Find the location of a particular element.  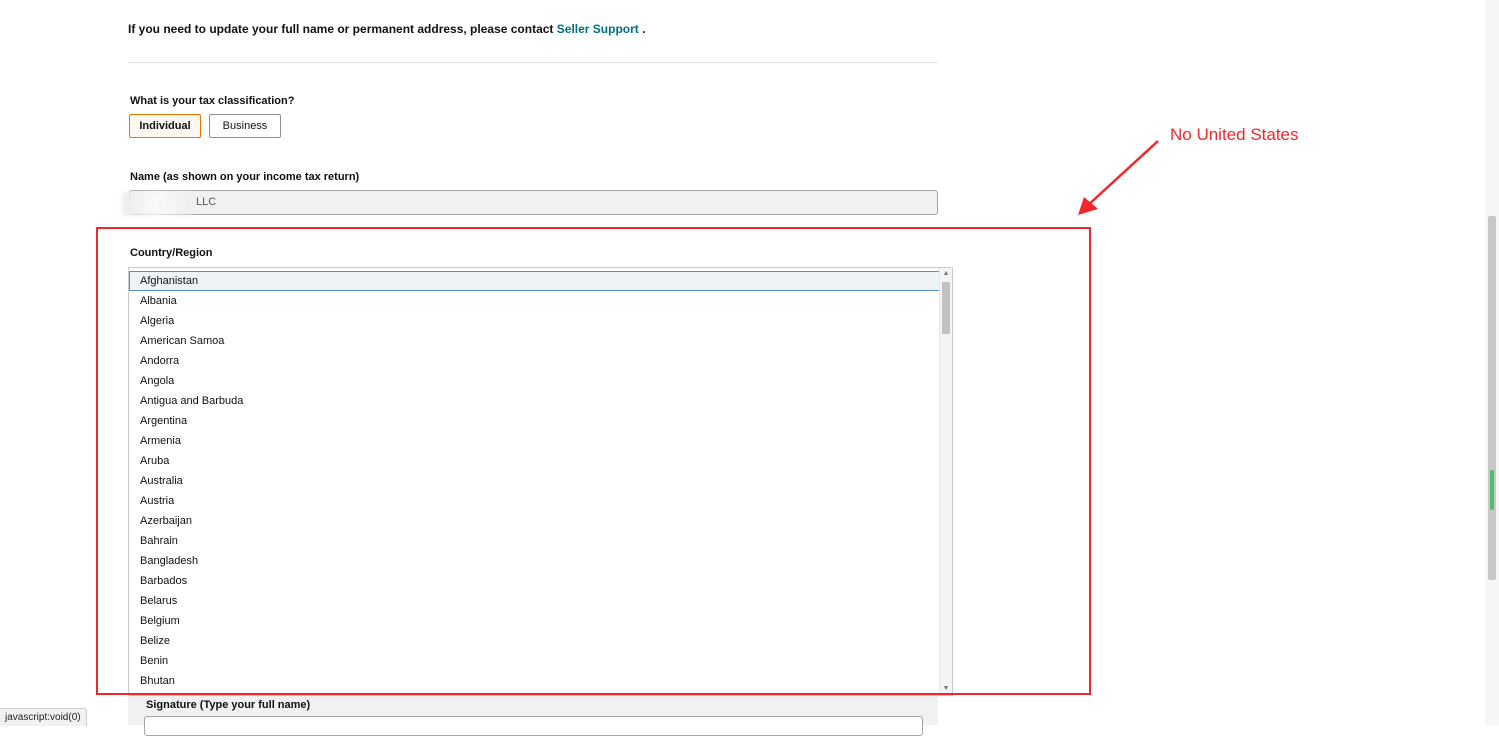

business-button: Business is located at coordinates (245, 126).